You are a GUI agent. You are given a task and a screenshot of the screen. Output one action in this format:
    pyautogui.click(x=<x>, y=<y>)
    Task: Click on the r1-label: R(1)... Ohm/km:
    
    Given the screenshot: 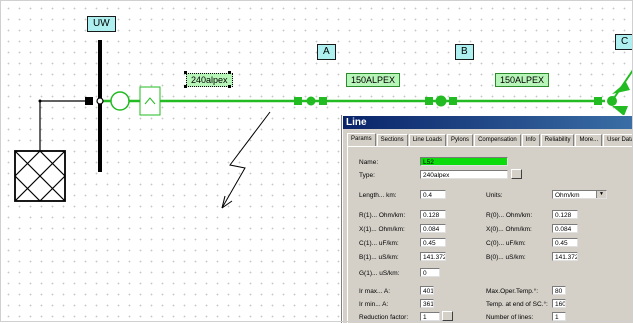 What is the action you would take?
    pyautogui.click(x=382, y=215)
    